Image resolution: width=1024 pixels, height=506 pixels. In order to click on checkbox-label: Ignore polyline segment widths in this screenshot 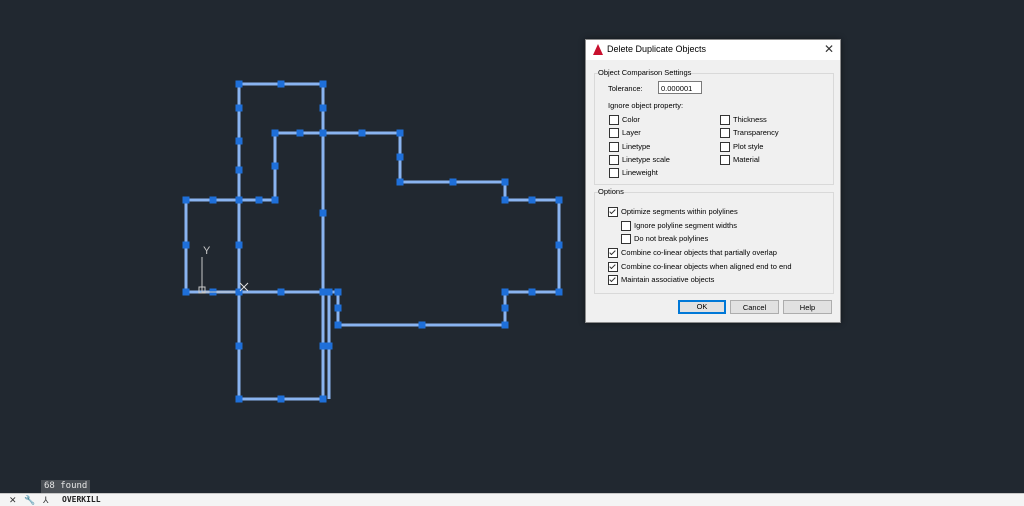, I will do `click(685, 225)`.